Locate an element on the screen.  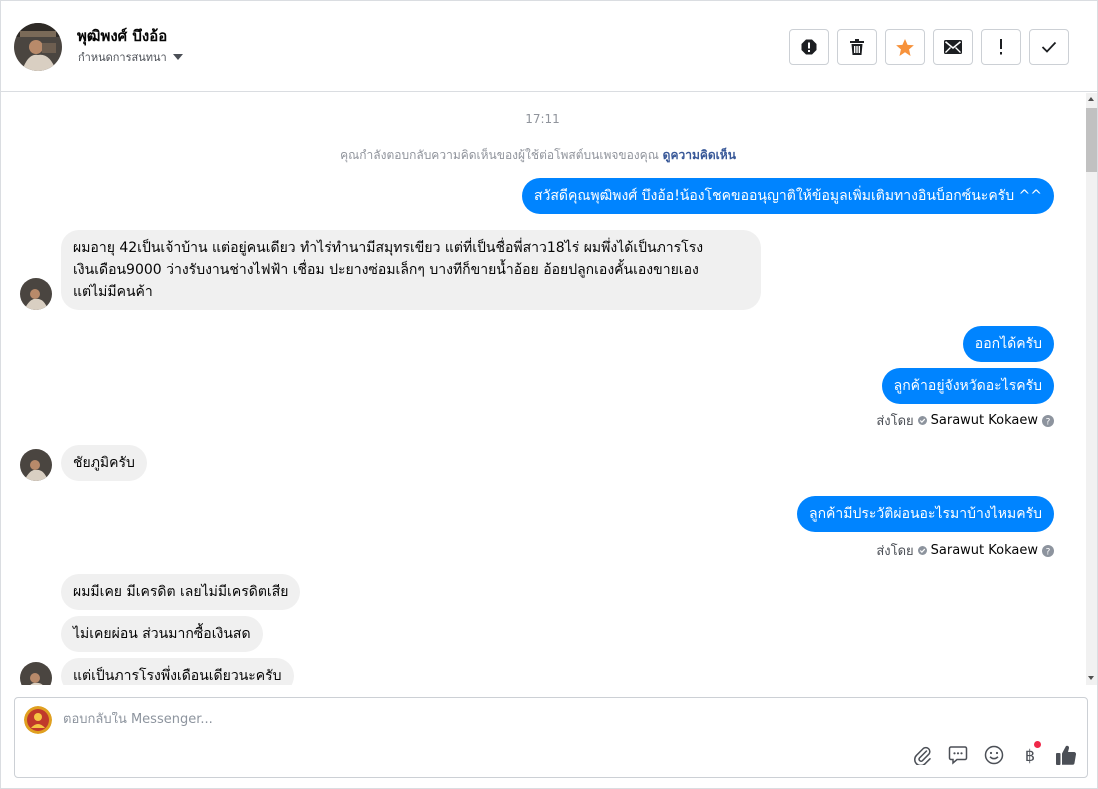
star-button is located at coordinates (905, 47).